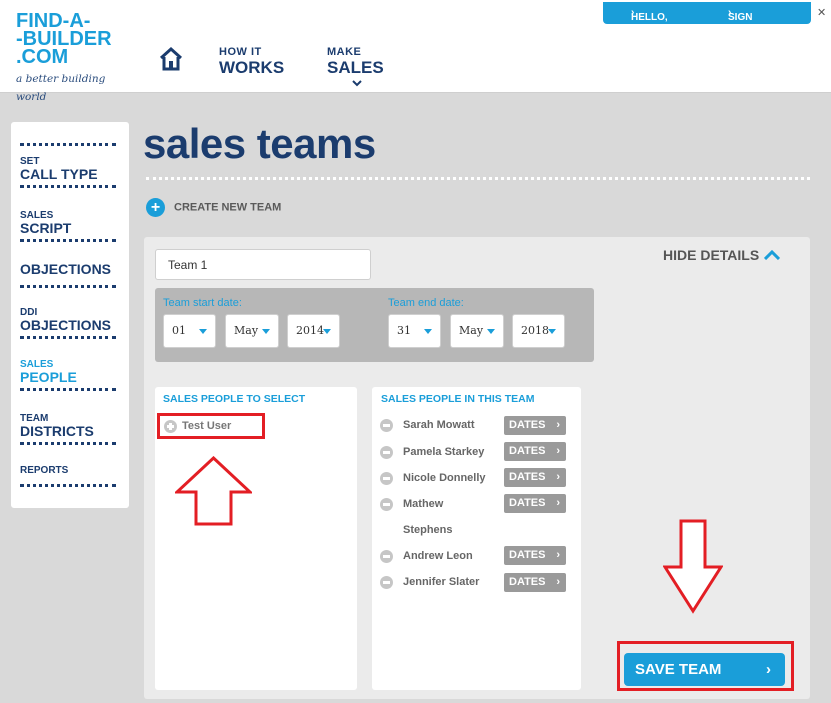  Describe the element at coordinates (171, 59) in the screenshot. I see `home-icon` at that location.